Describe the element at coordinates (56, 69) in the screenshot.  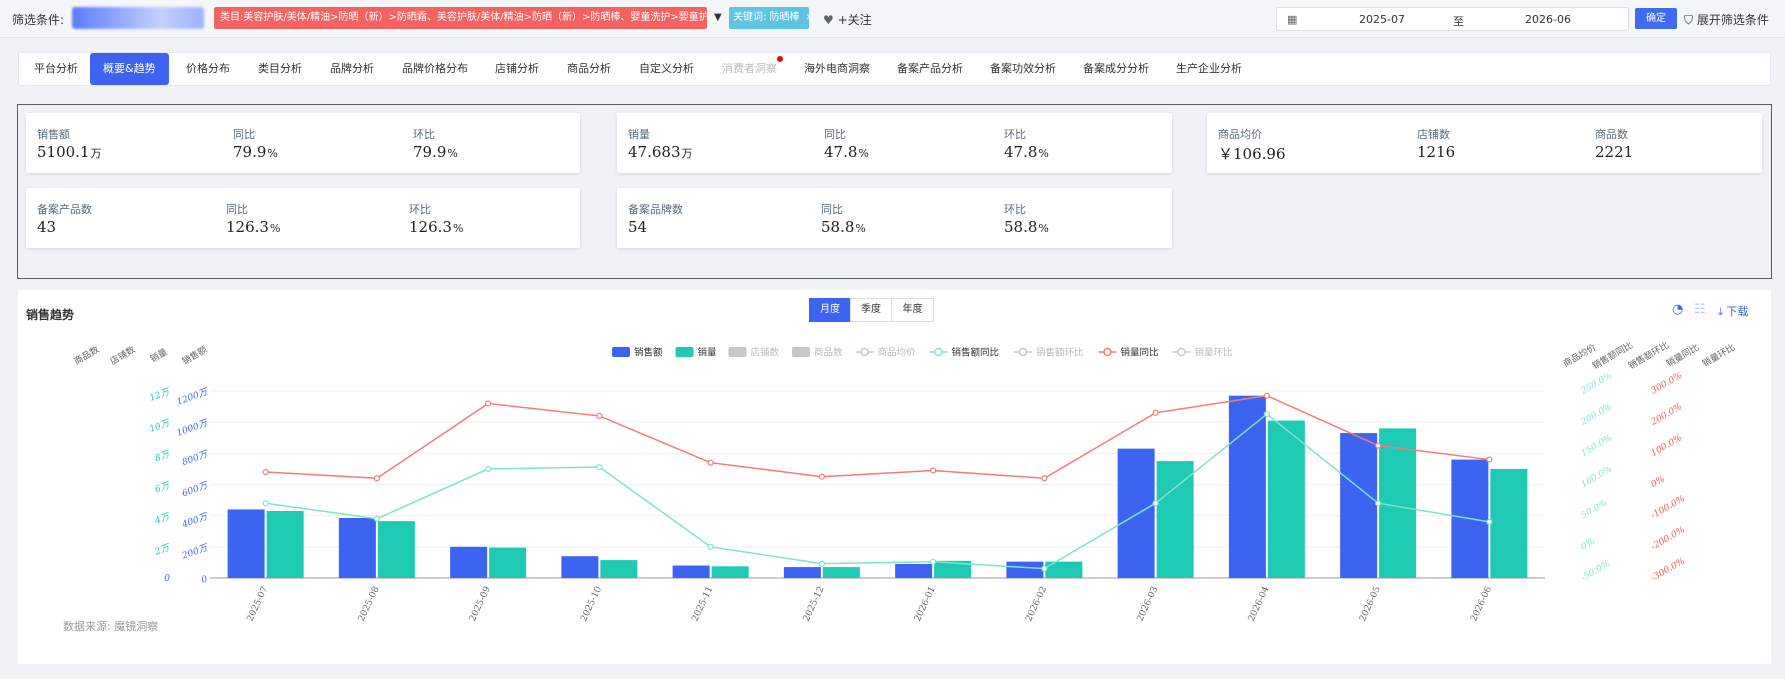
I see `tab-platform: 平台分析` at that location.